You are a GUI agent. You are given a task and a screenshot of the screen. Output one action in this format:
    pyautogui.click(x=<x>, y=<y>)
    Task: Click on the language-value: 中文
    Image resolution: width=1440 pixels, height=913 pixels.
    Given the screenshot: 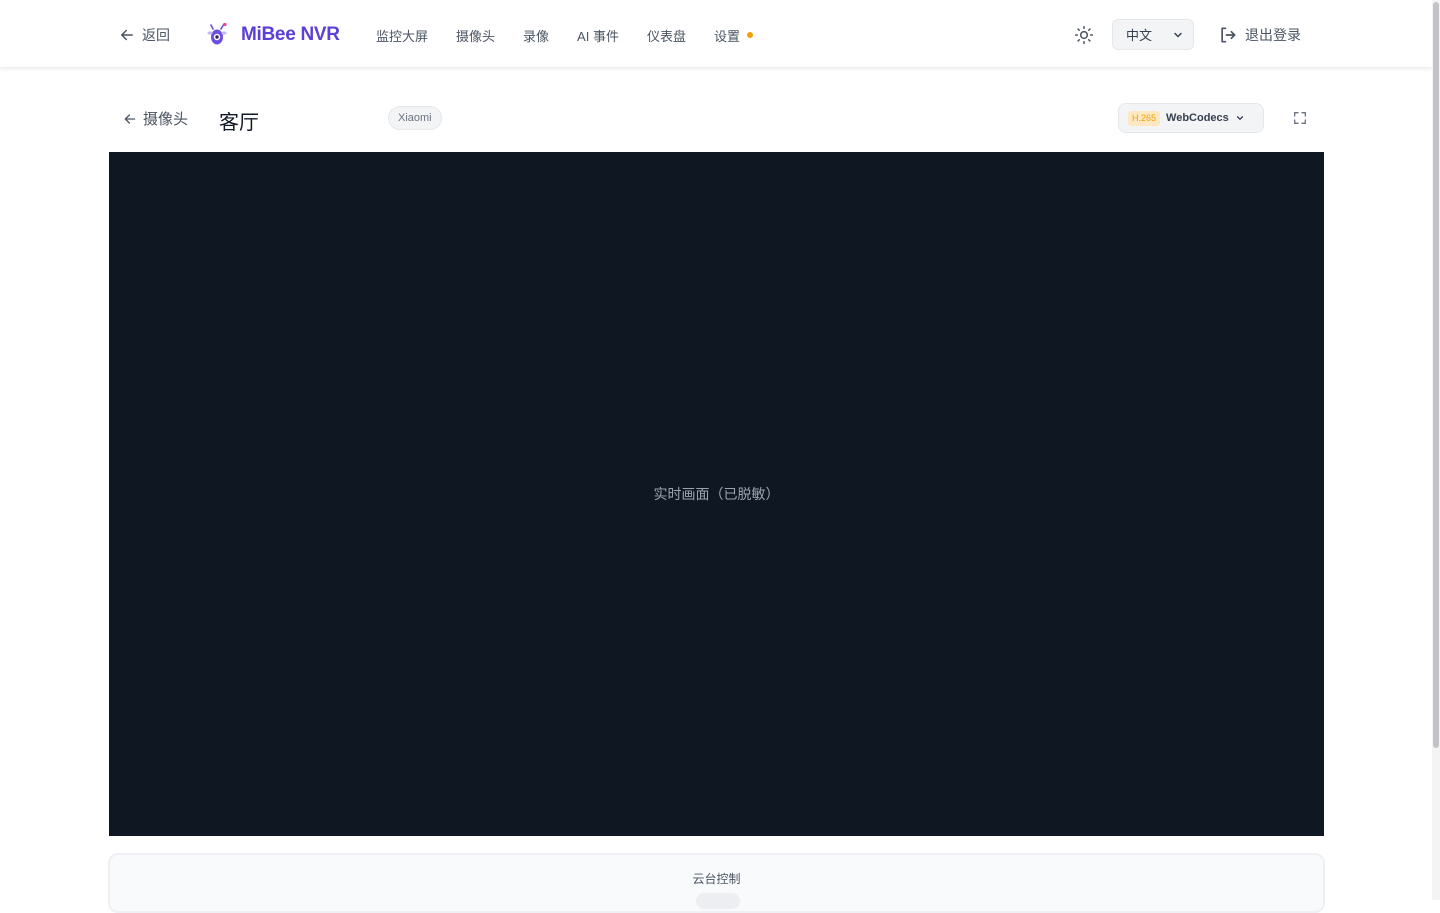 What is the action you would take?
    pyautogui.click(x=1139, y=35)
    